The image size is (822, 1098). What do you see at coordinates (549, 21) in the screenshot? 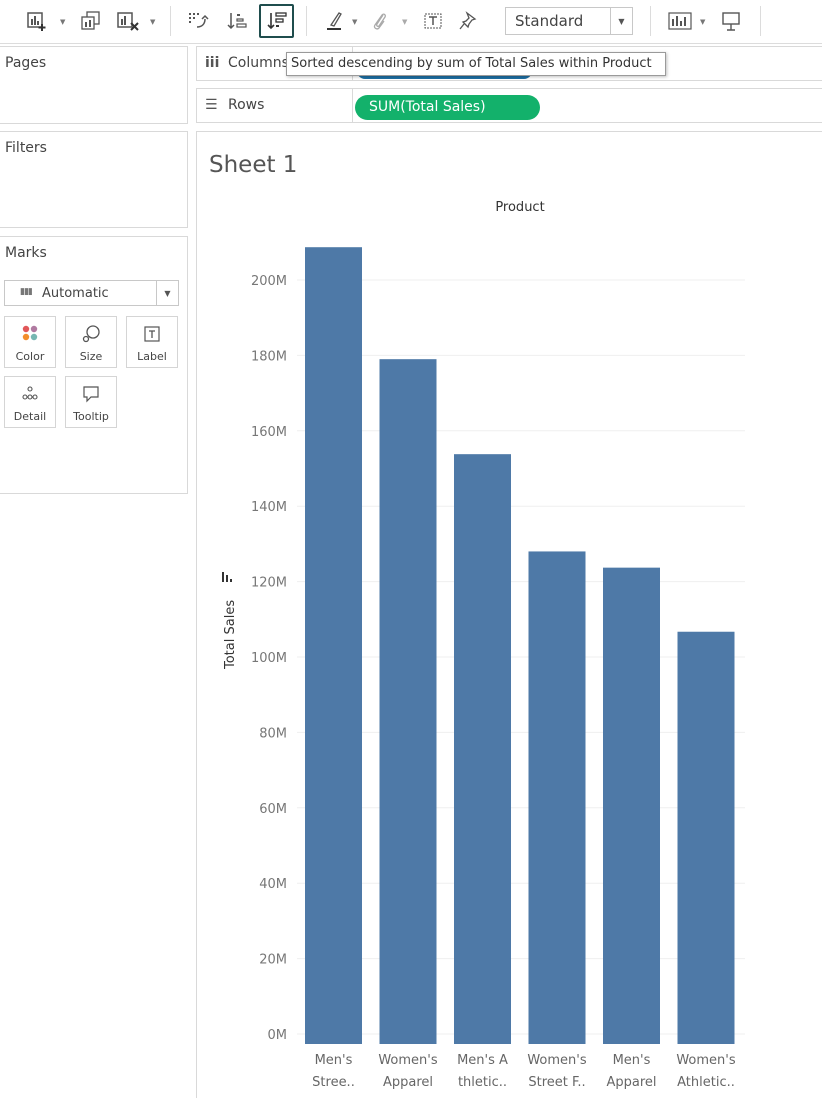
I see `fit-select-value: Standard` at bounding box center [549, 21].